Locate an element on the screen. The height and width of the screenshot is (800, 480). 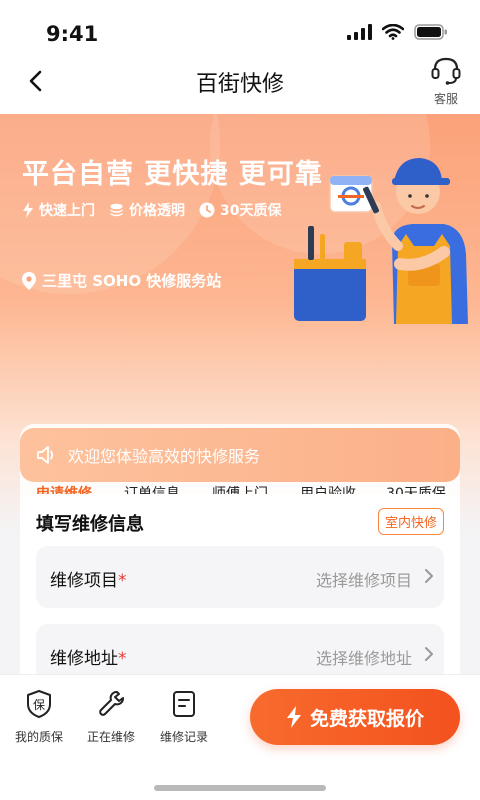
field-placeholder: 选择维修地址 is located at coordinates (363, 658).